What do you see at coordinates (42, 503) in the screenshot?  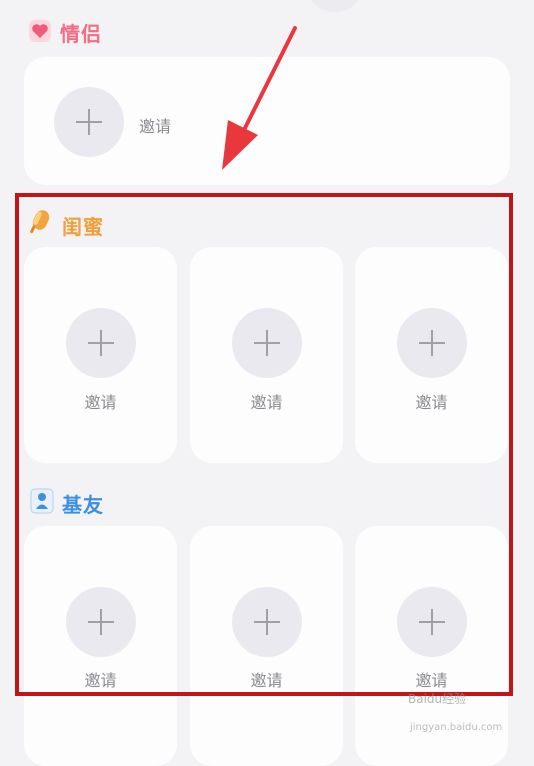 I see `person-icon` at bounding box center [42, 503].